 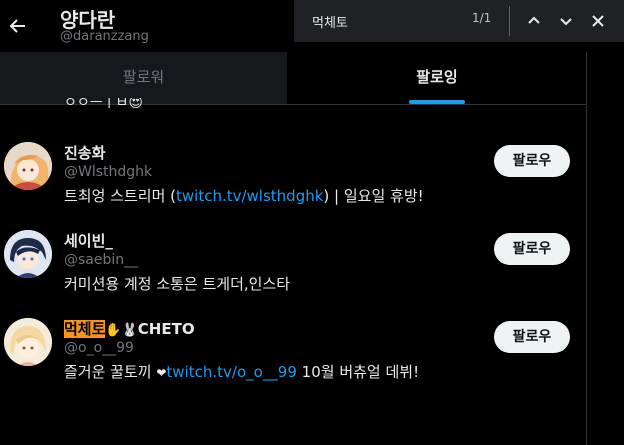 What do you see at coordinates (101, 260) in the screenshot?
I see `user-handle: @saebin__` at bounding box center [101, 260].